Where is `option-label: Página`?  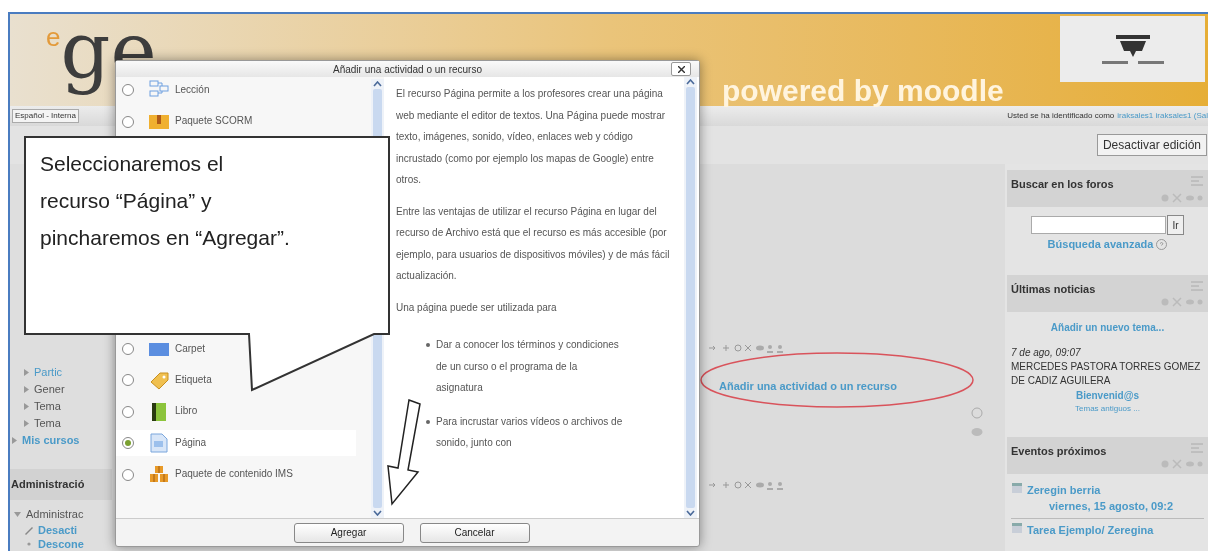 option-label: Página is located at coordinates (191, 443).